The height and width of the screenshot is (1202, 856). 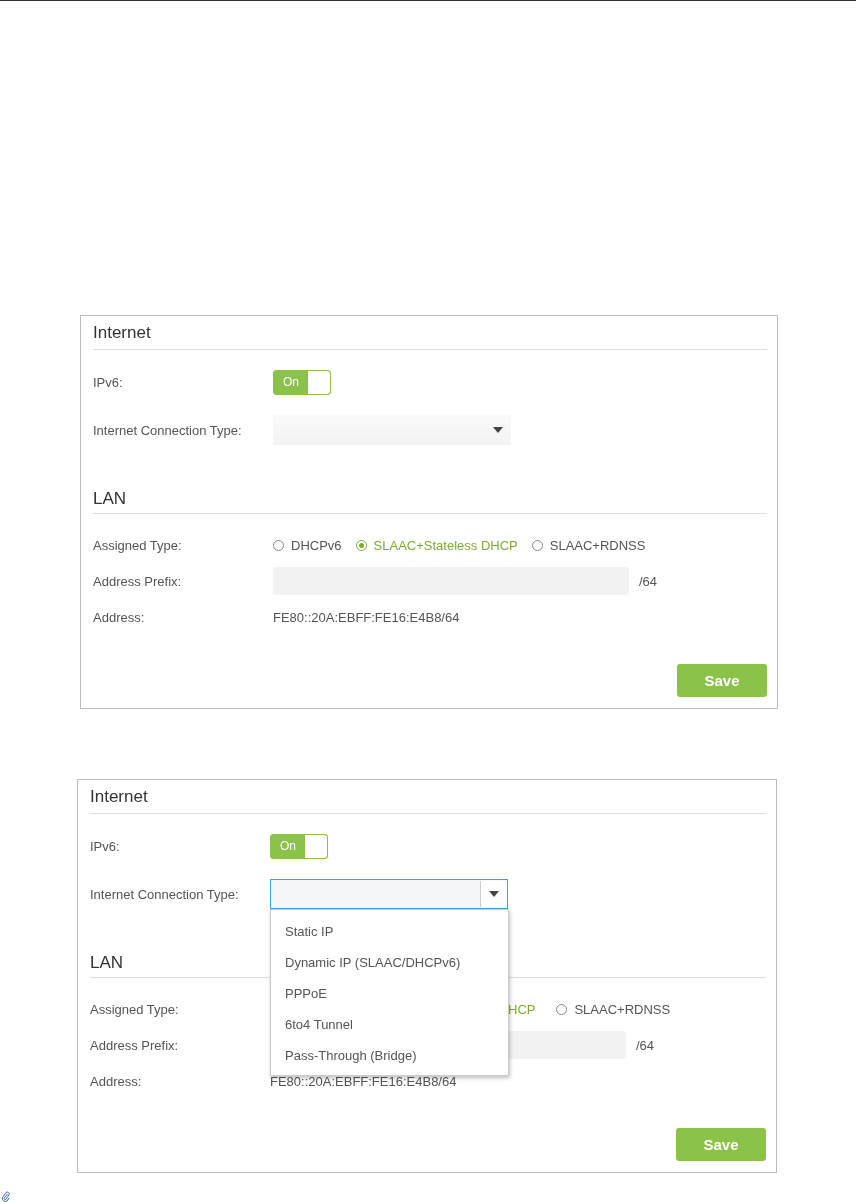 What do you see at coordinates (389, 931) in the screenshot?
I see `menu-item: Static IP` at bounding box center [389, 931].